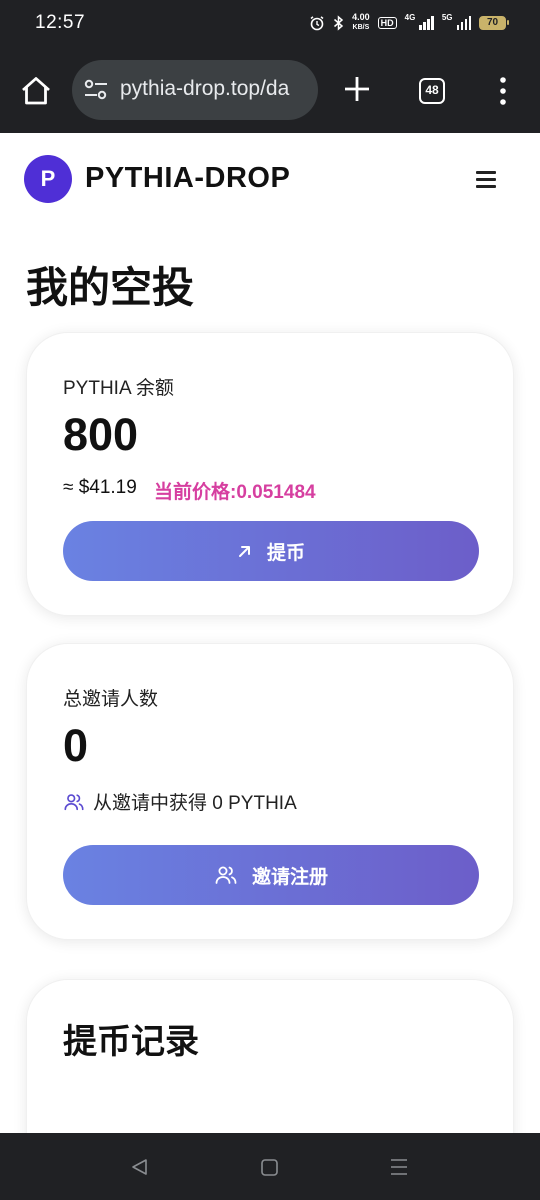 The width and height of the screenshot is (540, 1200). I want to click on status-icons: 4.00 KB/S HD 4G 5G 70, so click(409, 22).